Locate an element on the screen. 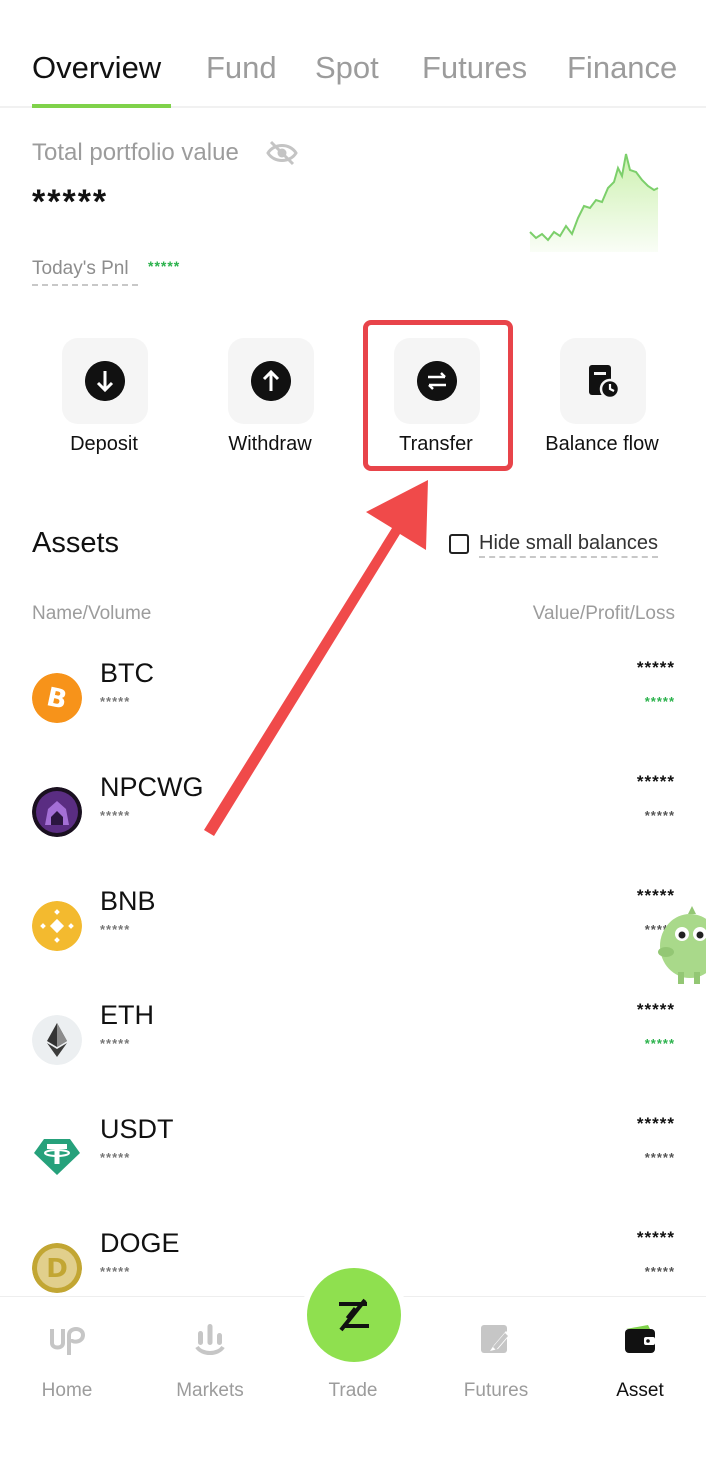  asset-symbol: ETH is located at coordinates (127, 1015).